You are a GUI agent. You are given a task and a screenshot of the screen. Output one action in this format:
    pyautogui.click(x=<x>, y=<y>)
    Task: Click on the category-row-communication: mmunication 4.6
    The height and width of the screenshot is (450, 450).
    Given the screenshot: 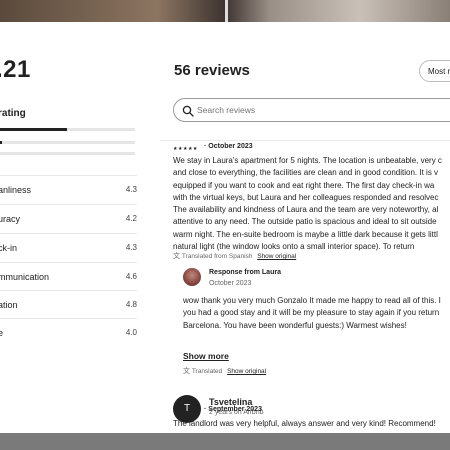 What is the action you would take?
    pyautogui.click(x=68, y=276)
    